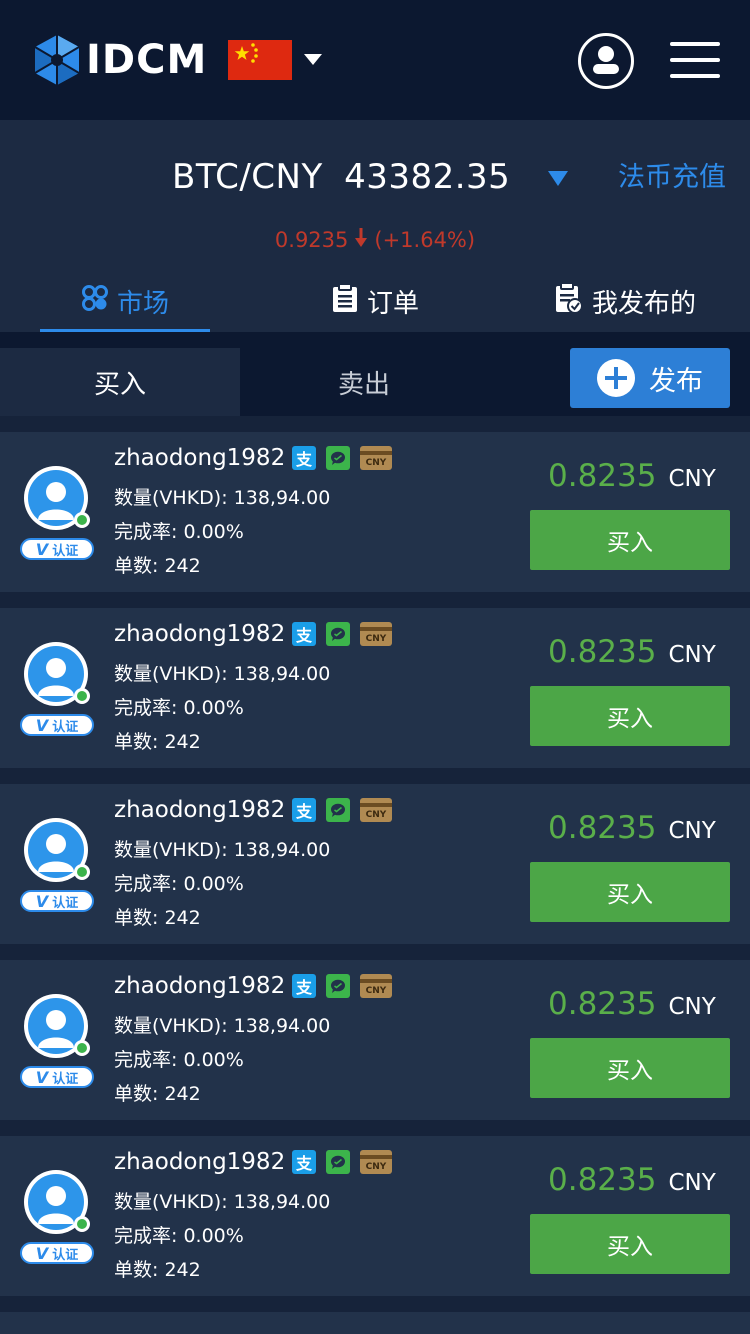 This screenshot has height=1334, width=750. Describe the element at coordinates (260, 60) in the screenshot. I see `china-flag-icon` at that location.